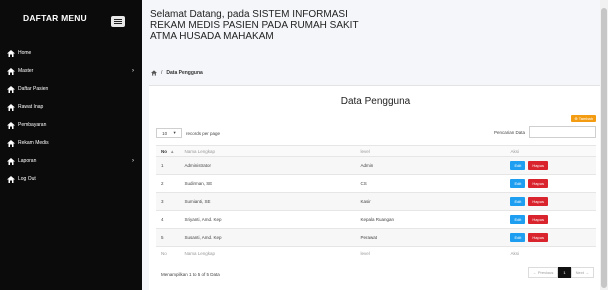  Describe the element at coordinates (267, 151) in the screenshot. I see `column-header-nama: Nama Lengkap` at that location.